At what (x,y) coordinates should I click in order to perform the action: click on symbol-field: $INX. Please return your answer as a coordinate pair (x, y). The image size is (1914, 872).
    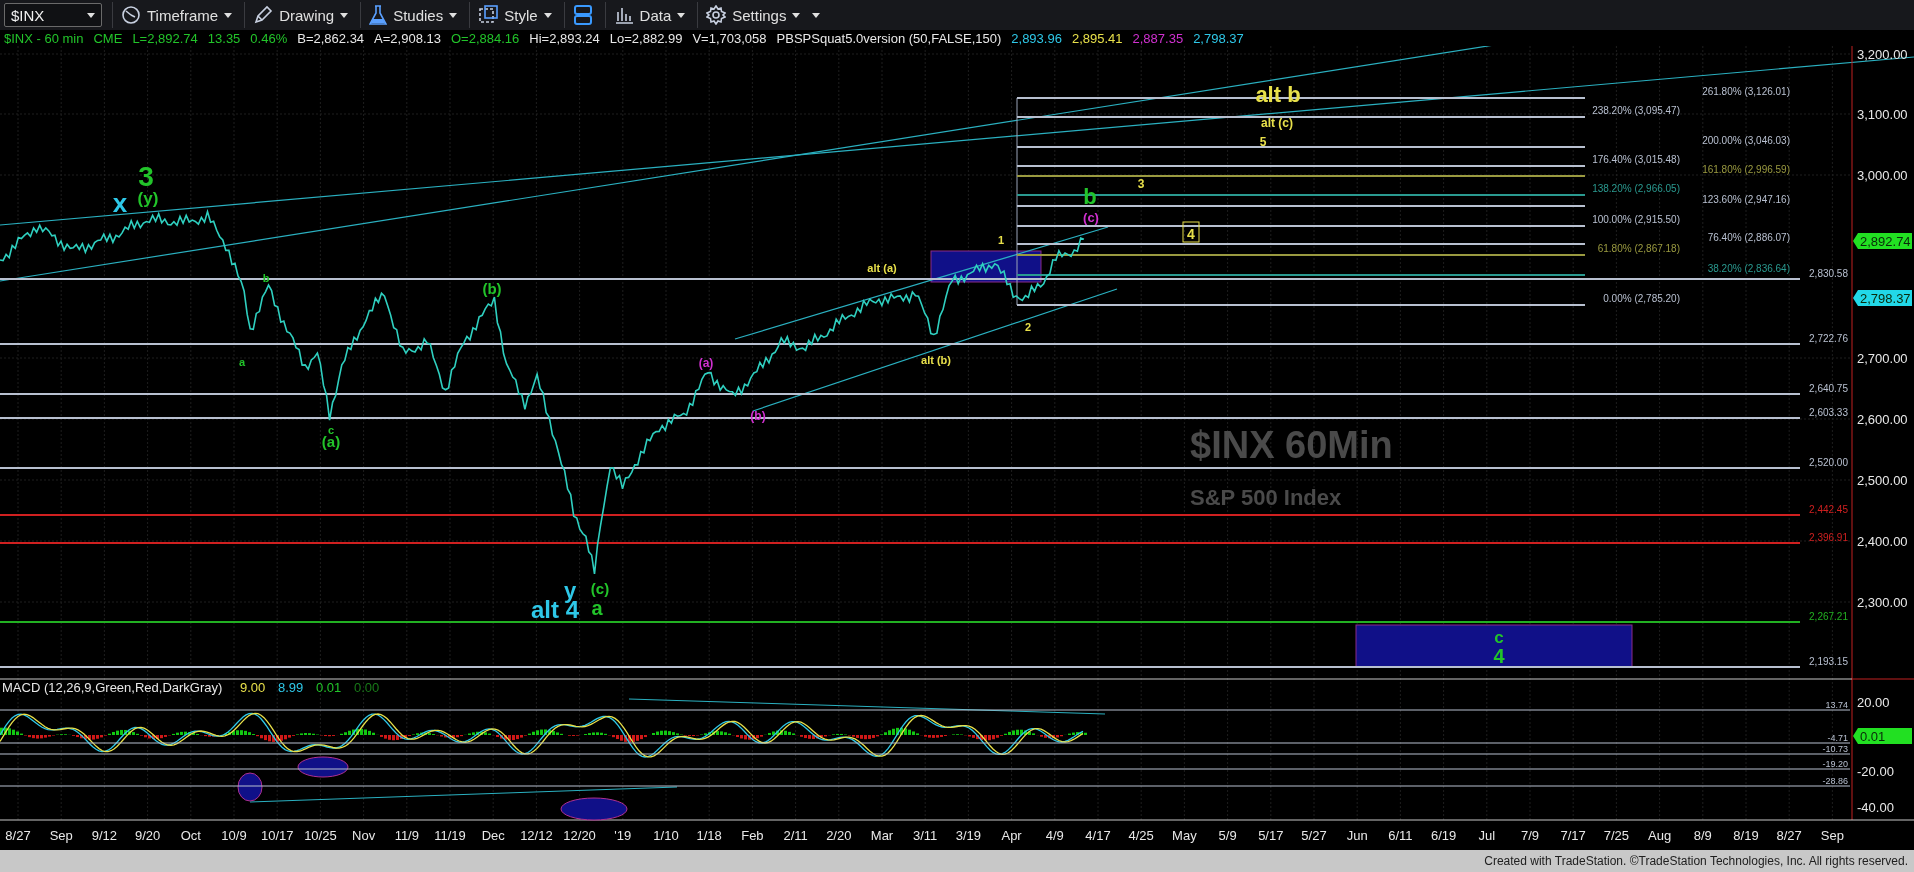
    Looking at the image, I should click on (53, 15).